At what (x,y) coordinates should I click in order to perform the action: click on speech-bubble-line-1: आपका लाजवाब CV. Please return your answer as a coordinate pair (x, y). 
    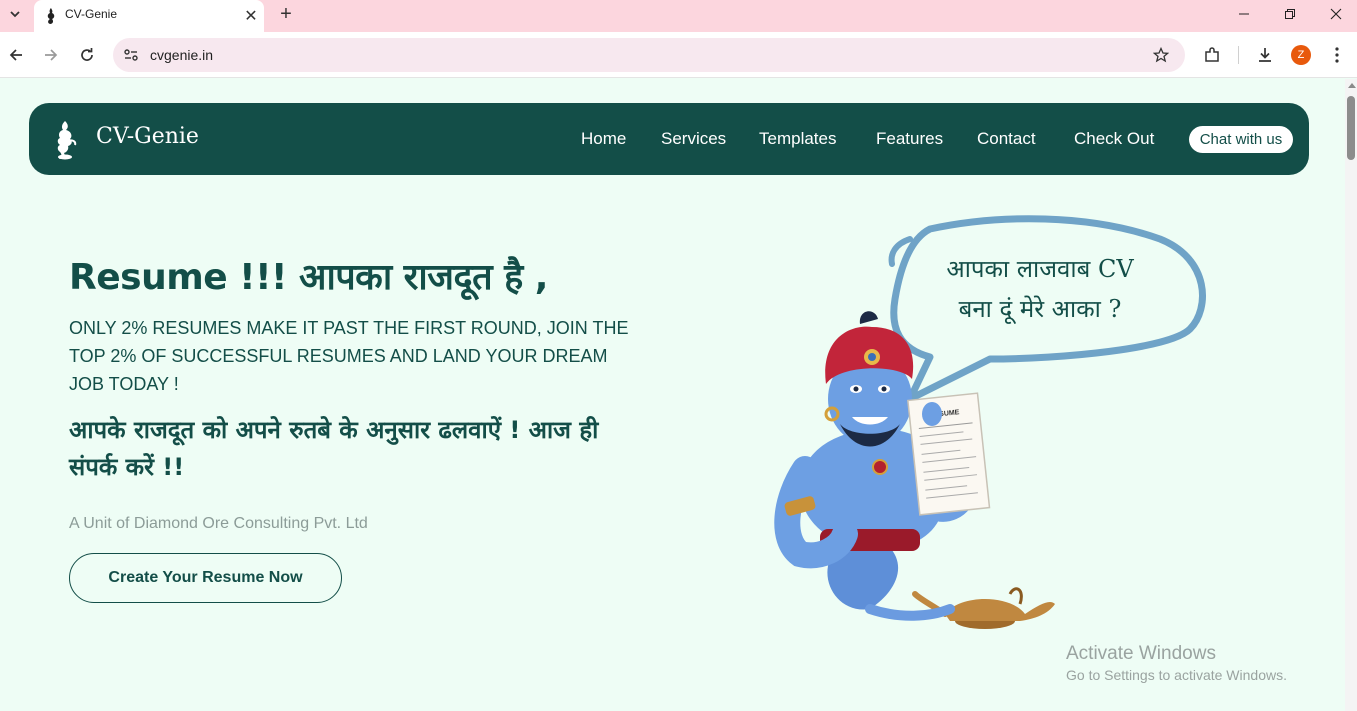
    Looking at the image, I should click on (1040, 269).